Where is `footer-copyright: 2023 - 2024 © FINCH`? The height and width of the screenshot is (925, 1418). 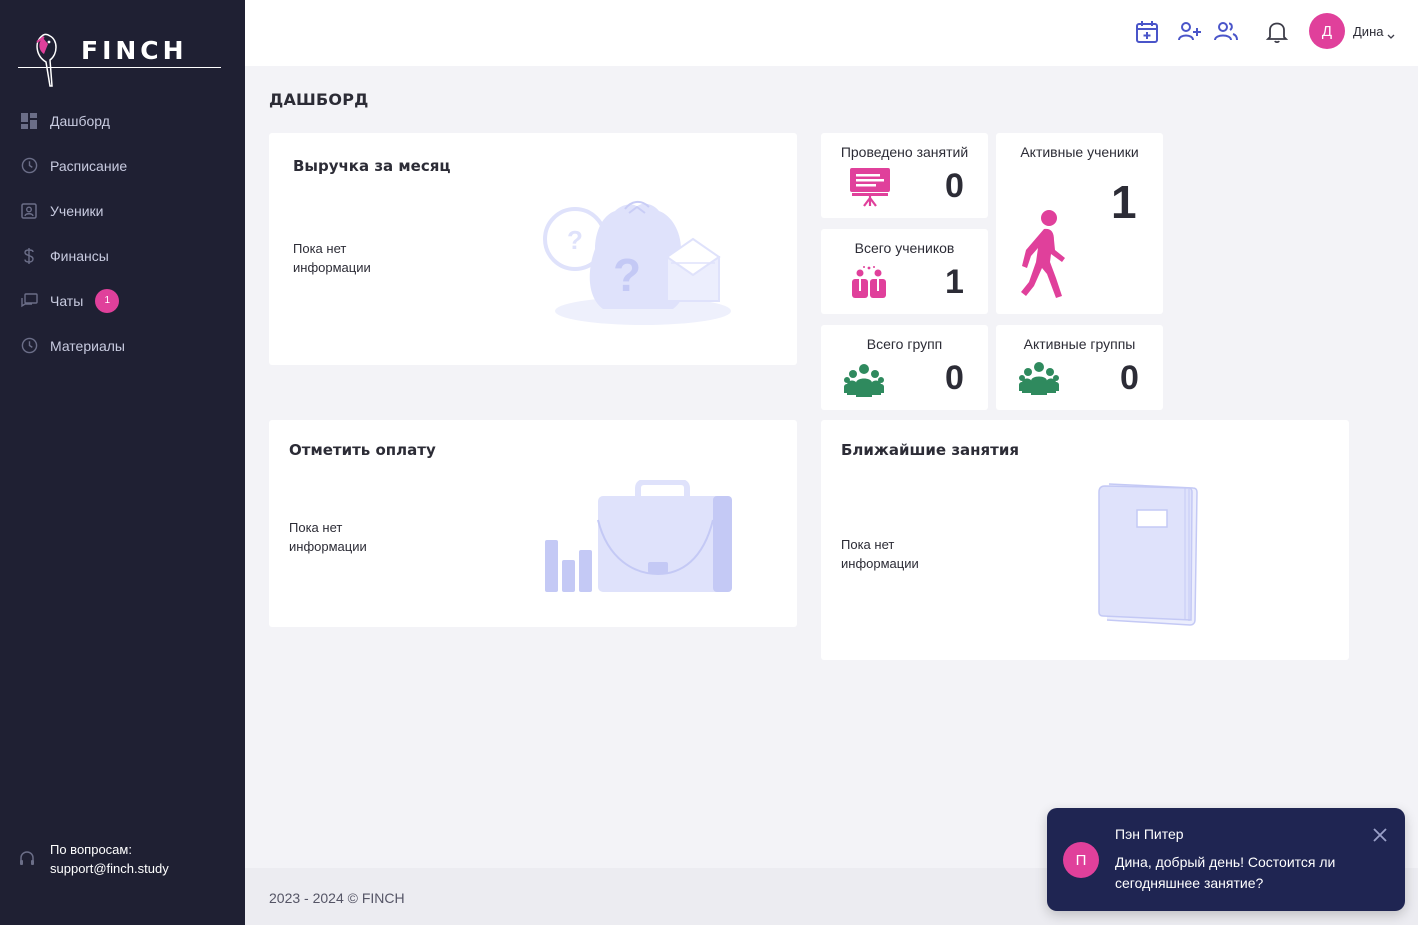
footer-copyright: 2023 - 2024 © FINCH is located at coordinates (337, 898).